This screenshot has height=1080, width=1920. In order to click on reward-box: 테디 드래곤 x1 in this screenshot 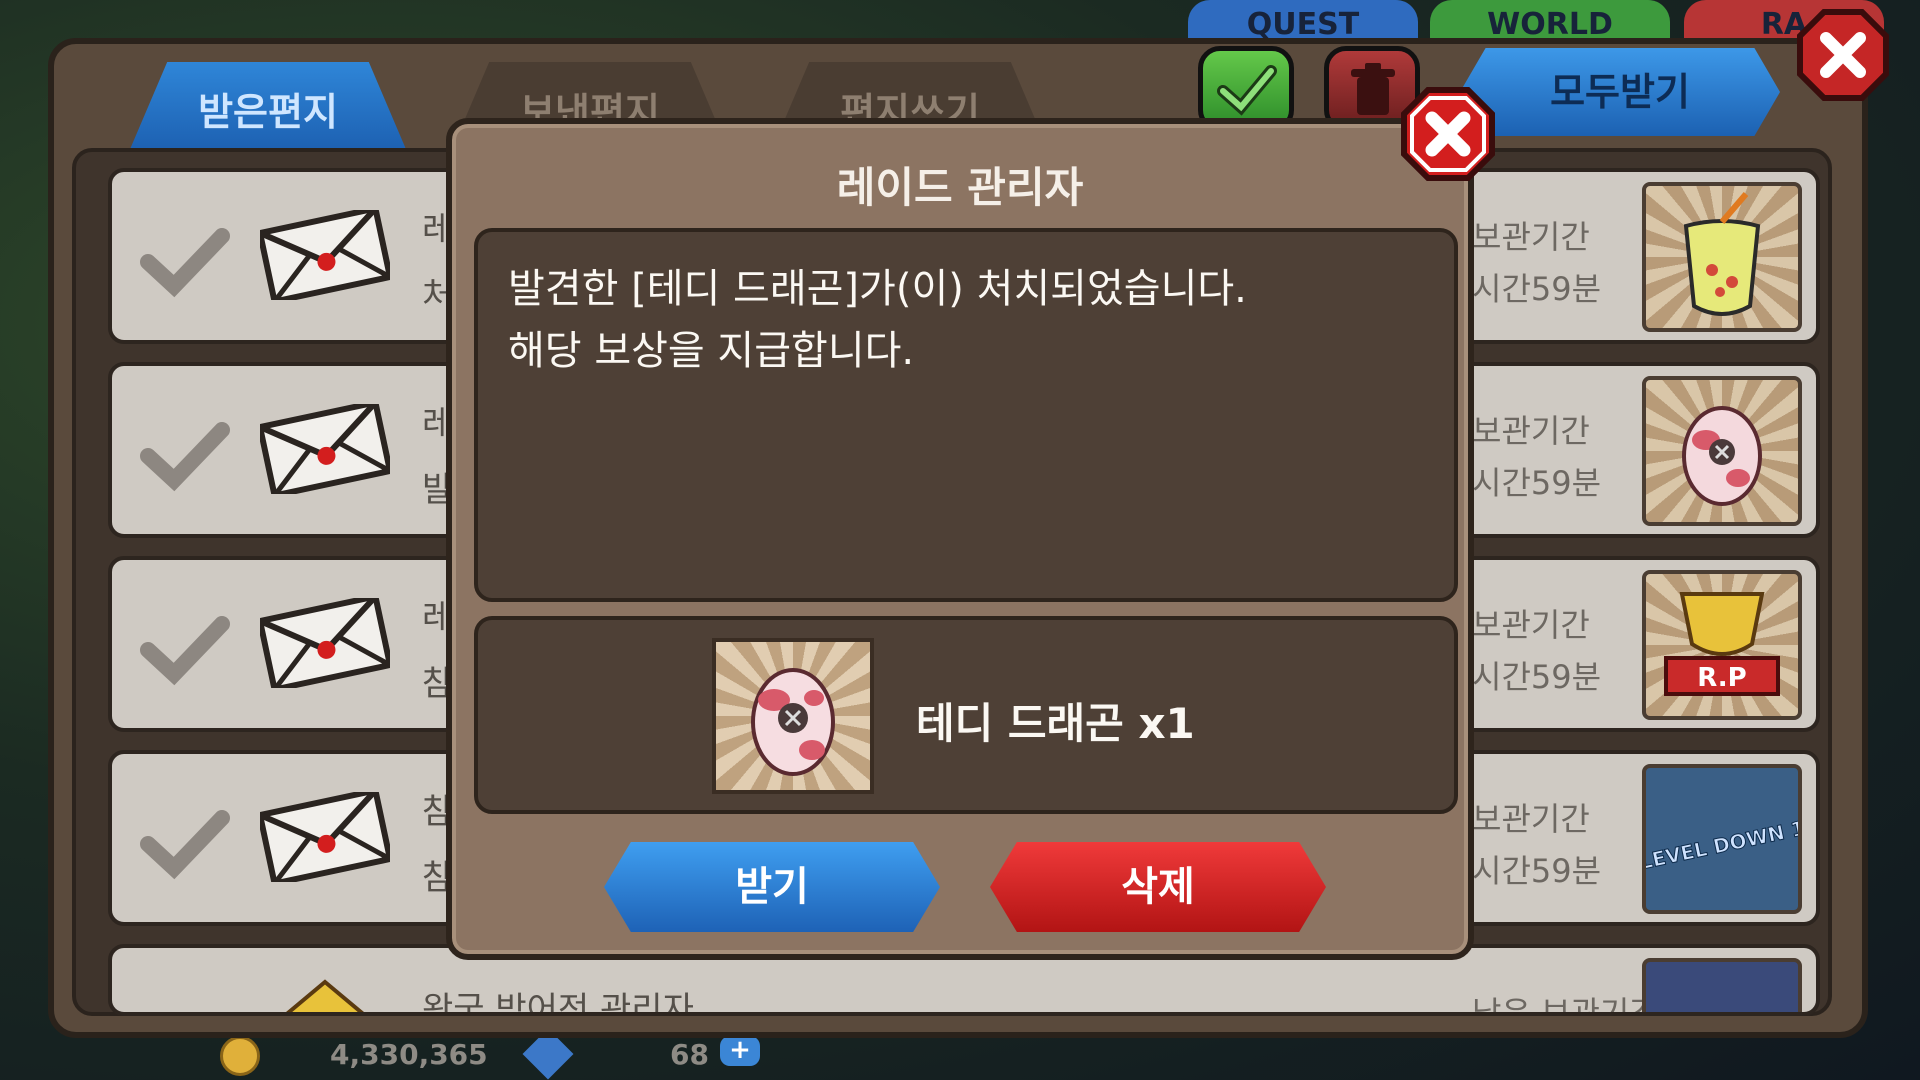, I will do `click(966, 715)`.